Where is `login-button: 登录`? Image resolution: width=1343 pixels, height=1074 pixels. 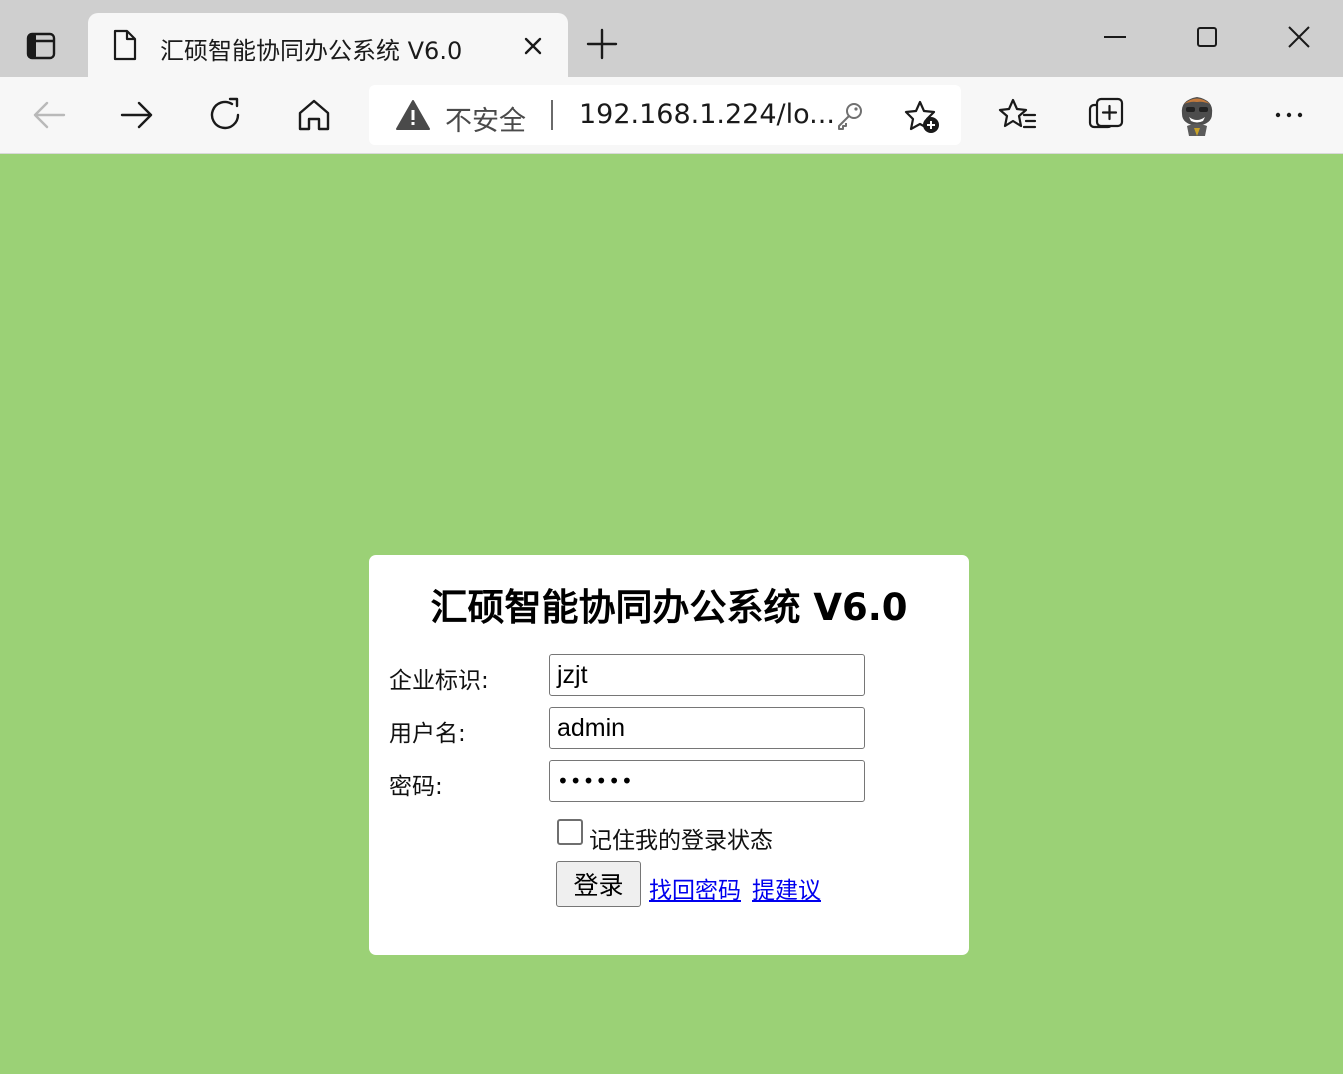
login-button: 登录 is located at coordinates (598, 884).